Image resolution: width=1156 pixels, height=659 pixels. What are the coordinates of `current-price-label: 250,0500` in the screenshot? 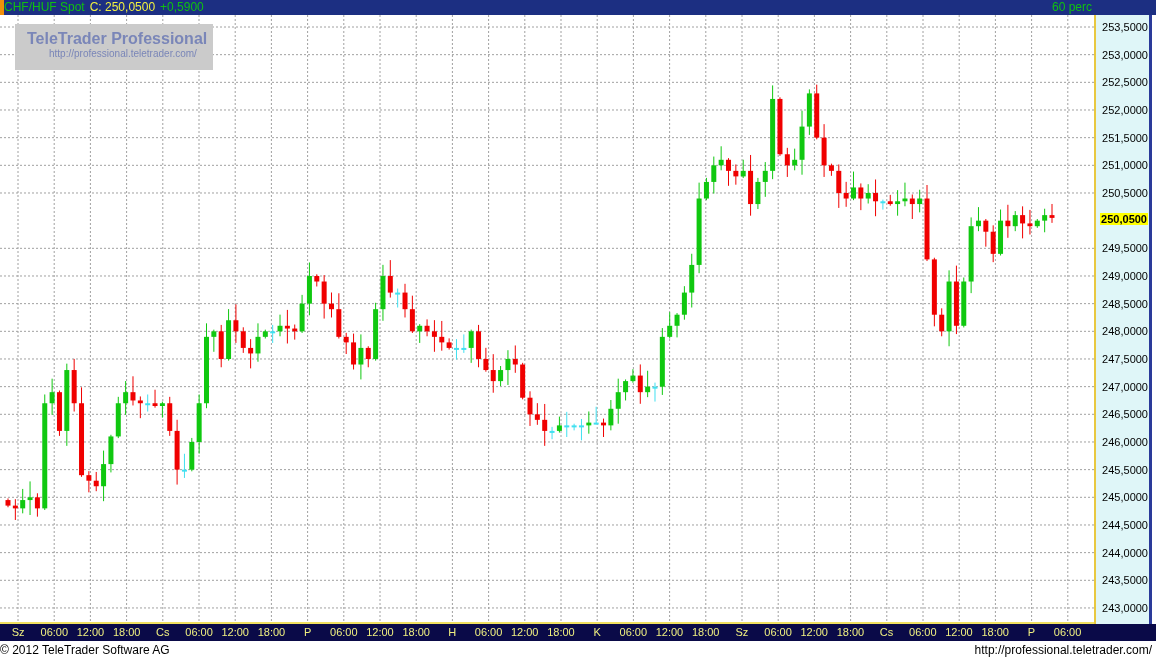 It's located at (1124, 218).